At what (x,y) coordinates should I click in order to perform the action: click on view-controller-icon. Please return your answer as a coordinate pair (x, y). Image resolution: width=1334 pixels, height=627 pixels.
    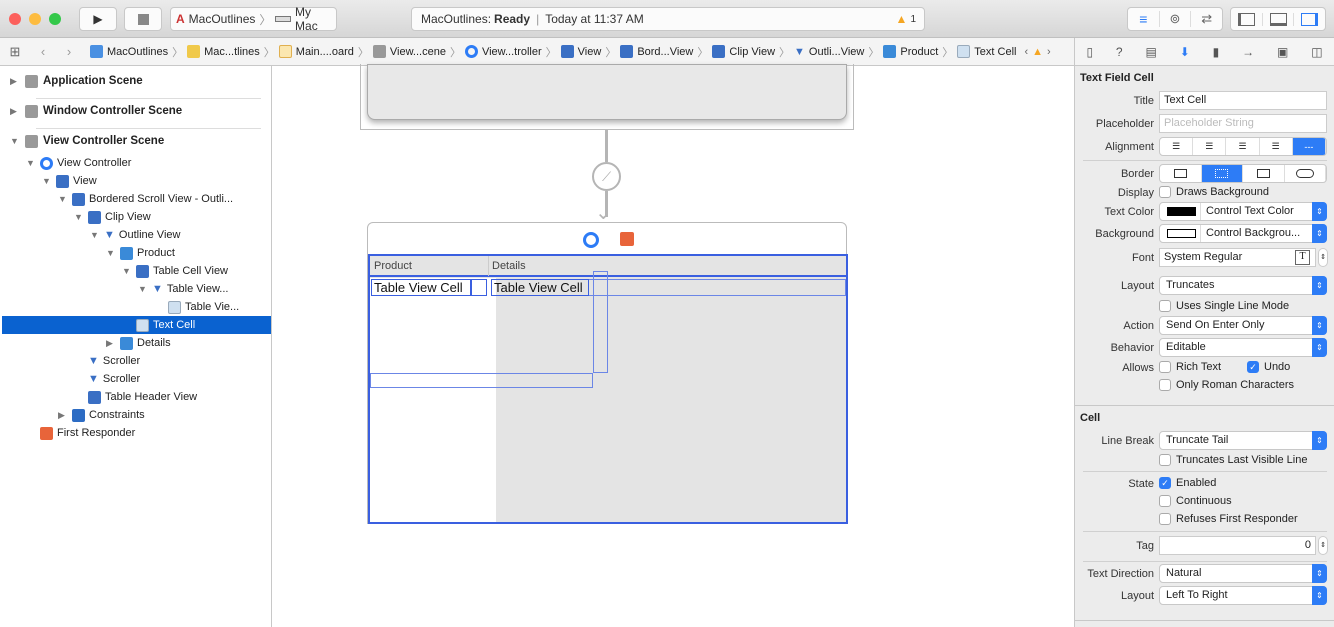
    Looking at the image, I should click on (591, 240).